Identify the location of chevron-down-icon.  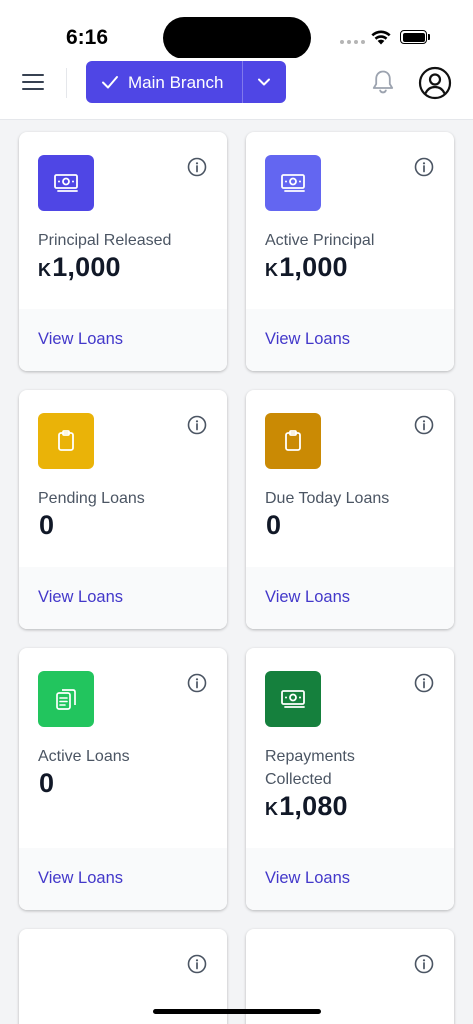
(264, 82).